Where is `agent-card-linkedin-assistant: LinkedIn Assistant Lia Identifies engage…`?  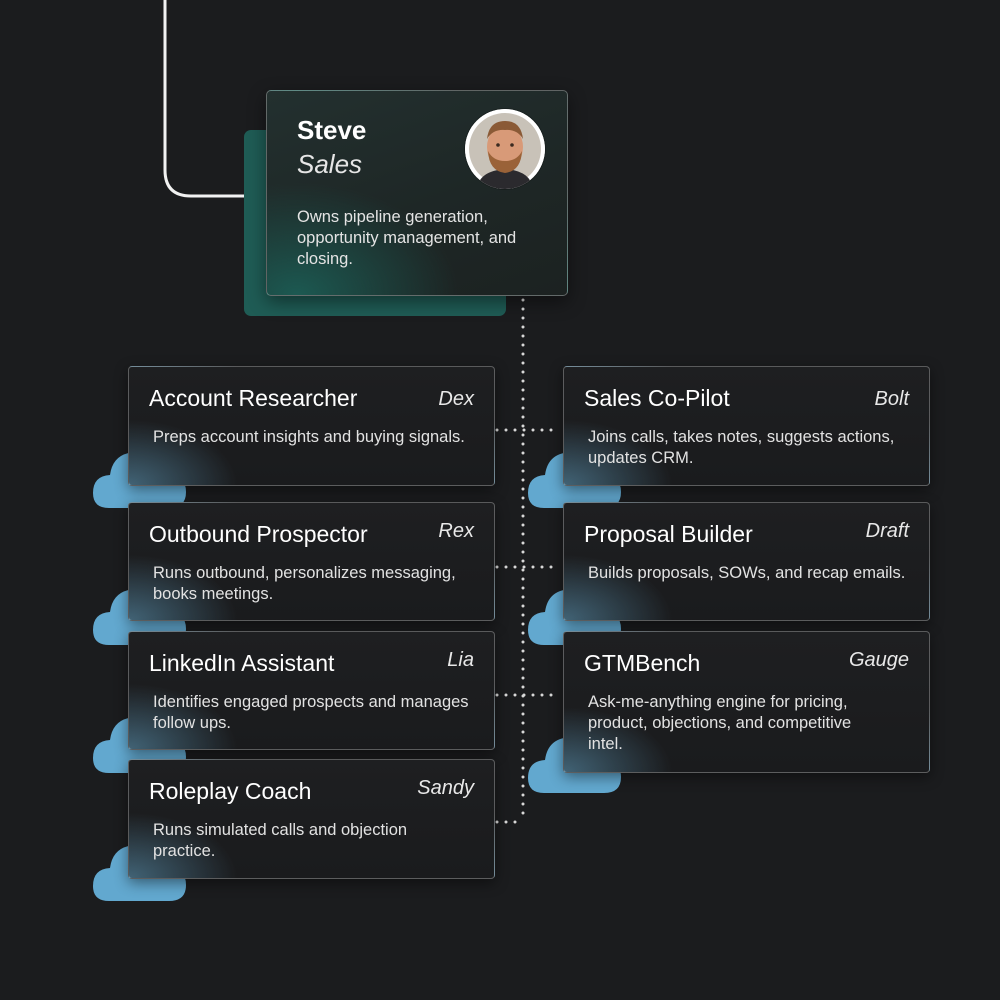
agent-card-linkedin-assistant: LinkedIn Assistant Lia Identifies engage… is located at coordinates (311, 690).